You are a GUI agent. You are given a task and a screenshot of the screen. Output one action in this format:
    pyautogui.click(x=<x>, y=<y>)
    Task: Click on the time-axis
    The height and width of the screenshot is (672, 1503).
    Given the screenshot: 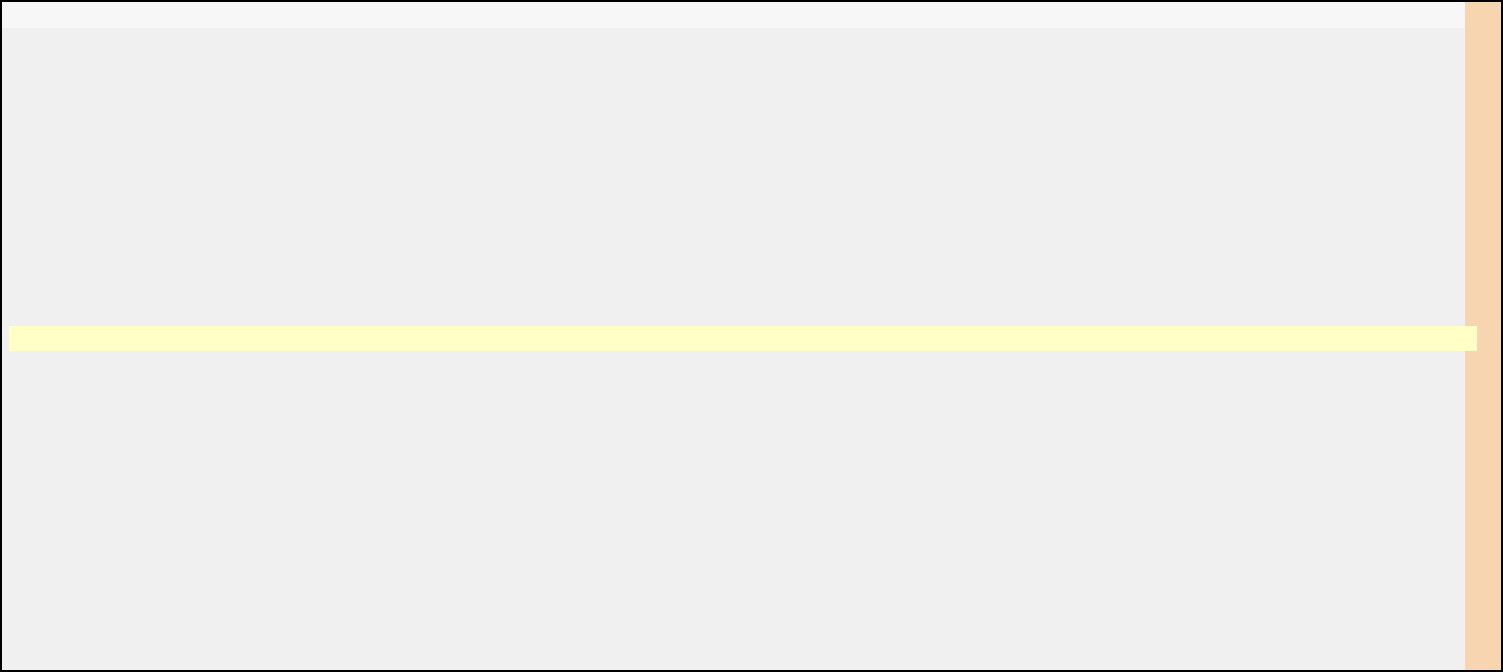 What is the action you would take?
    pyautogui.click(x=743, y=338)
    